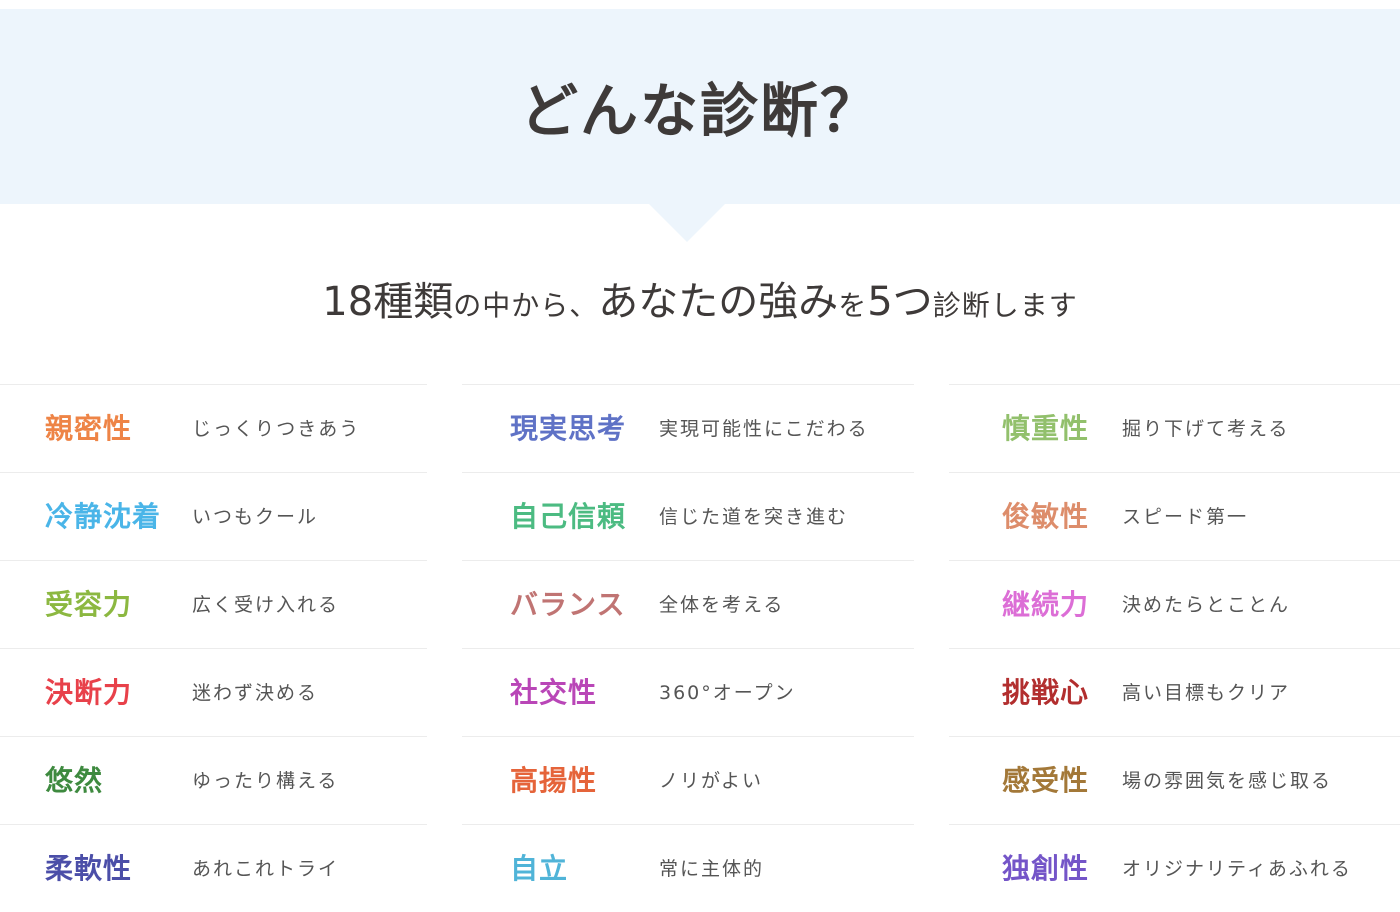 This screenshot has height=912, width=1400. I want to click on intro-count: 18種類, so click(388, 302).